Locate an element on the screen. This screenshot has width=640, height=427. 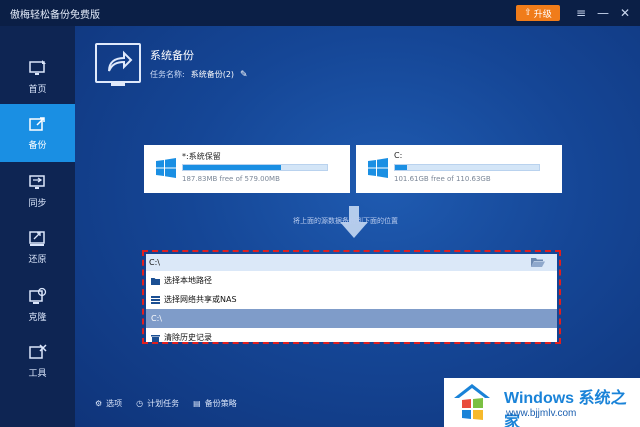
home-monitor-icon is located at coordinates (37, 67).